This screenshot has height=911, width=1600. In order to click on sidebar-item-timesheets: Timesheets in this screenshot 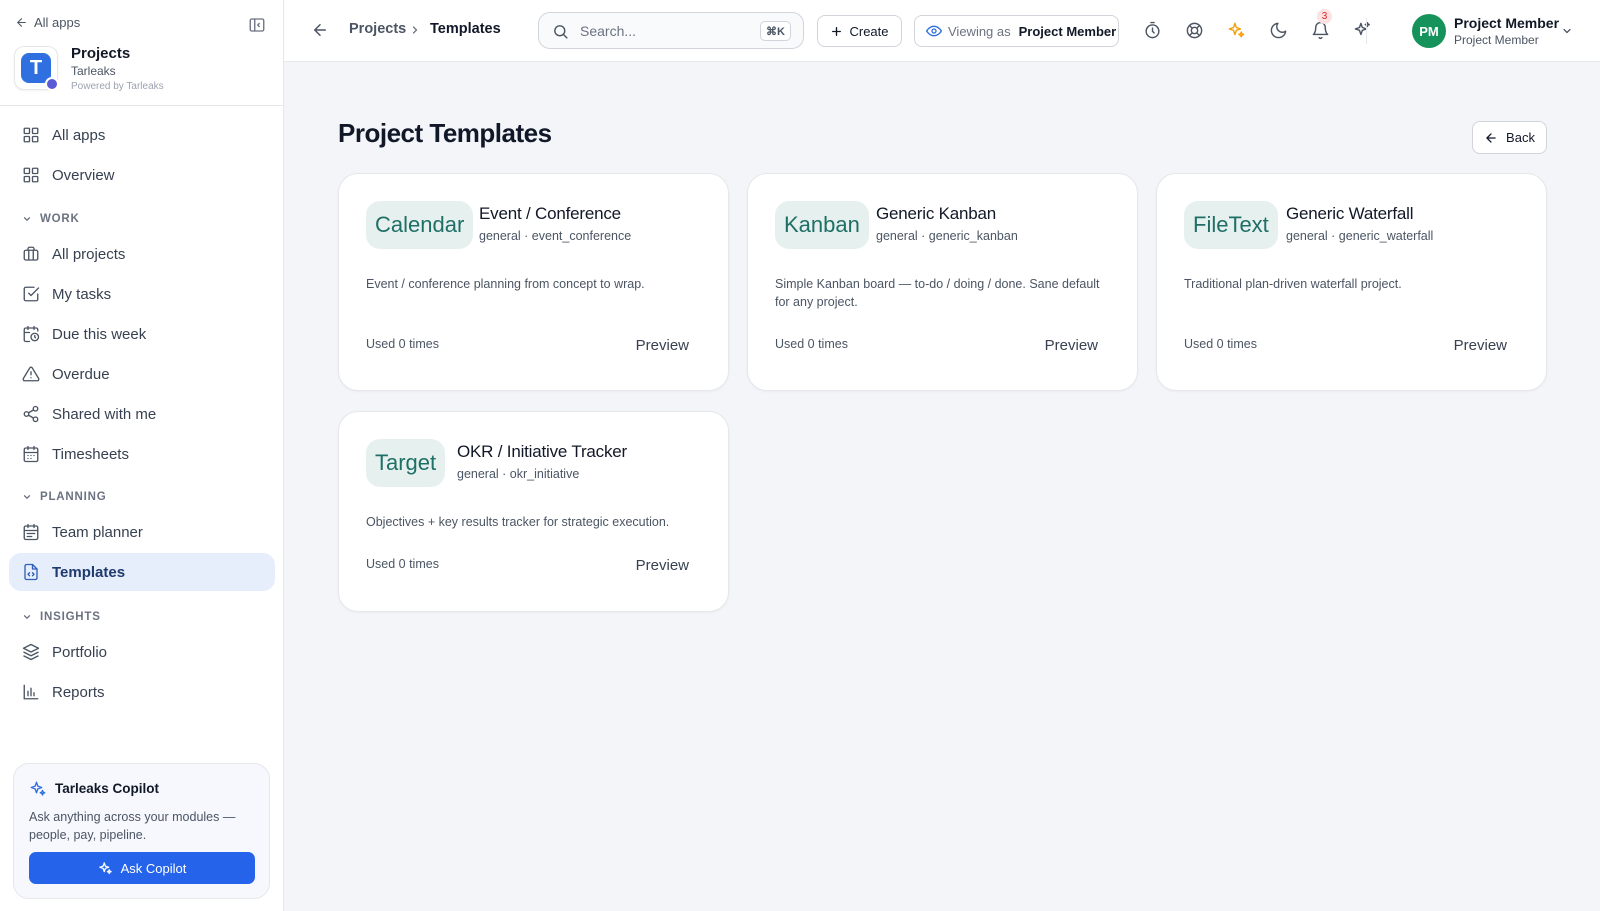, I will do `click(142, 454)`.